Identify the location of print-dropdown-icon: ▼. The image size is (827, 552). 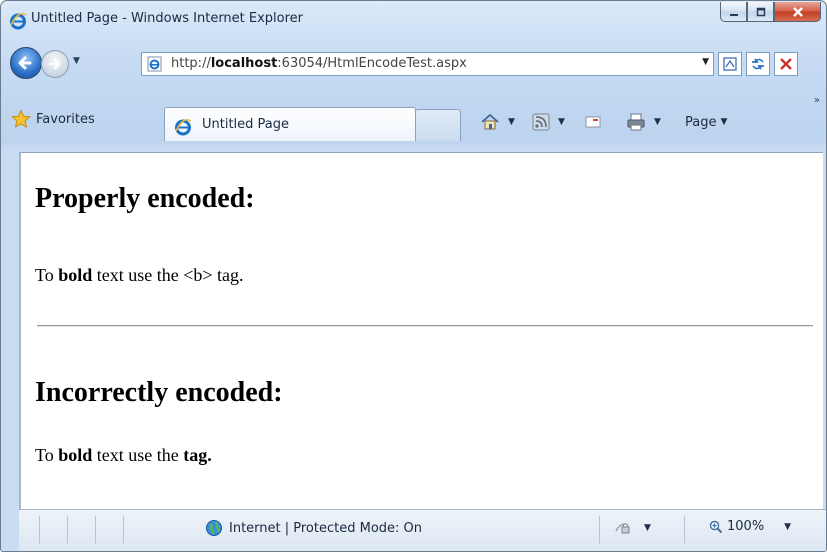
(657, 122).